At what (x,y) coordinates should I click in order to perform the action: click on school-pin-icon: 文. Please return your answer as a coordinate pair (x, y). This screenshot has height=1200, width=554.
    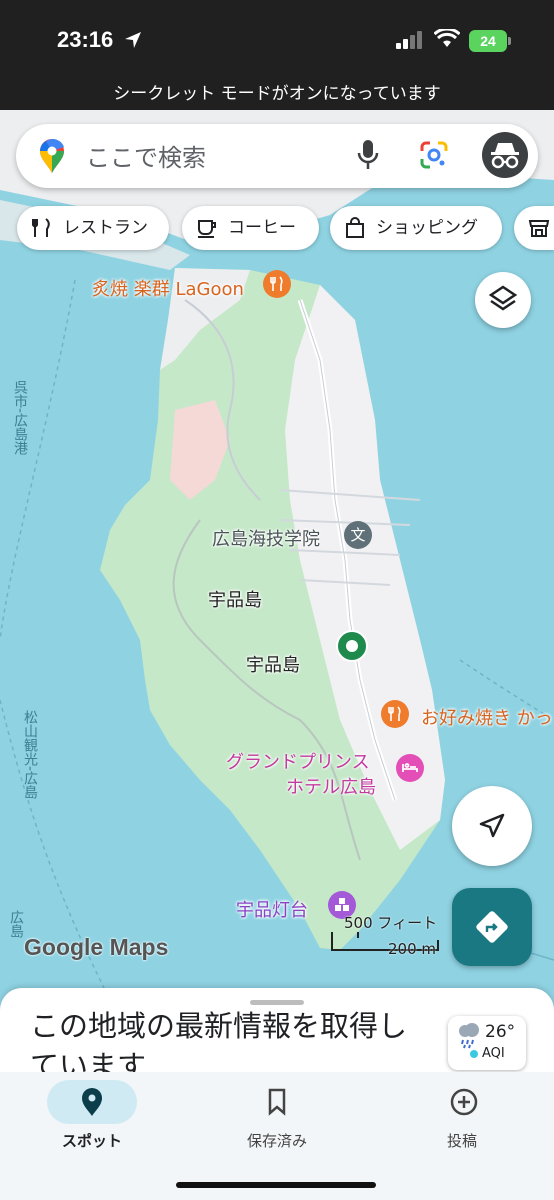
    Looking at the image, I should click on (358, 535).